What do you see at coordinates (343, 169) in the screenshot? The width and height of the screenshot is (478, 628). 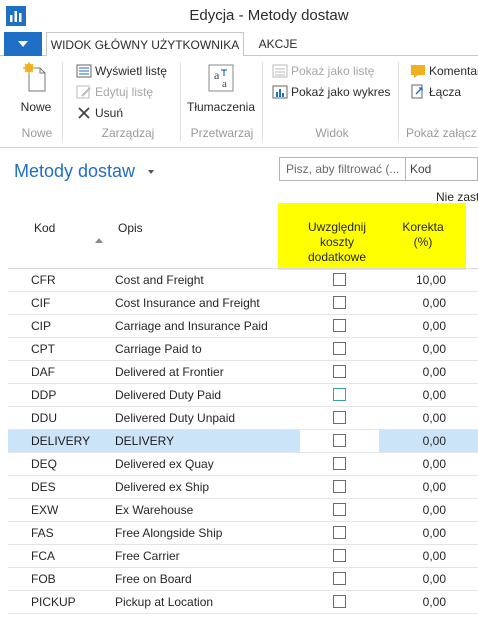 I see `filter-input` at bounding box center [343, 169].